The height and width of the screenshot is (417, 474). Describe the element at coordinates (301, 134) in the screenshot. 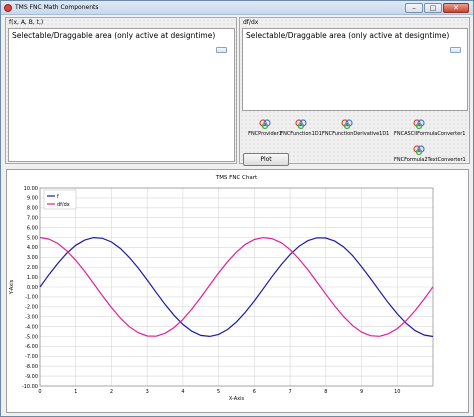

I see `component-label: FNCFunction1D1` at that location.